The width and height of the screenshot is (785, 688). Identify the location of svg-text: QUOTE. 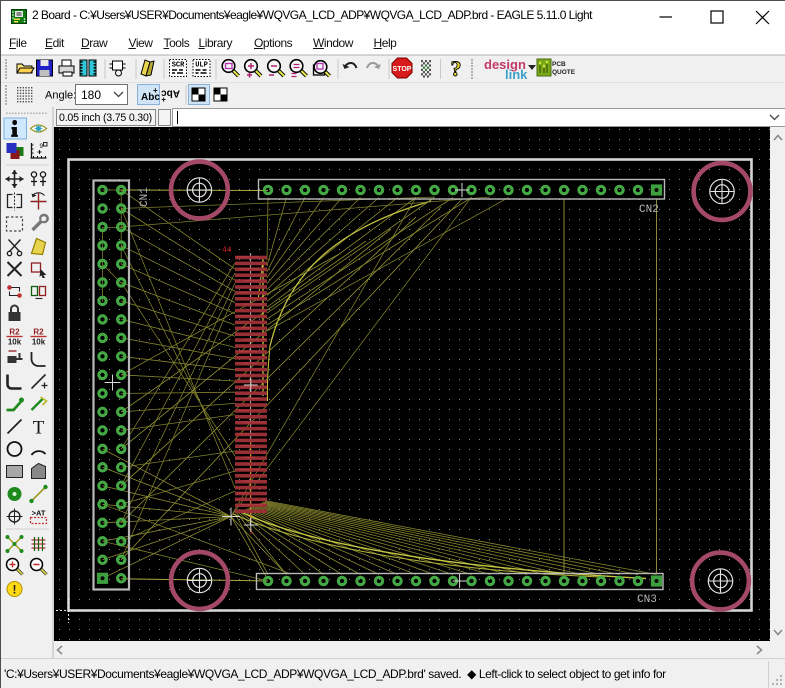
(564, 72).